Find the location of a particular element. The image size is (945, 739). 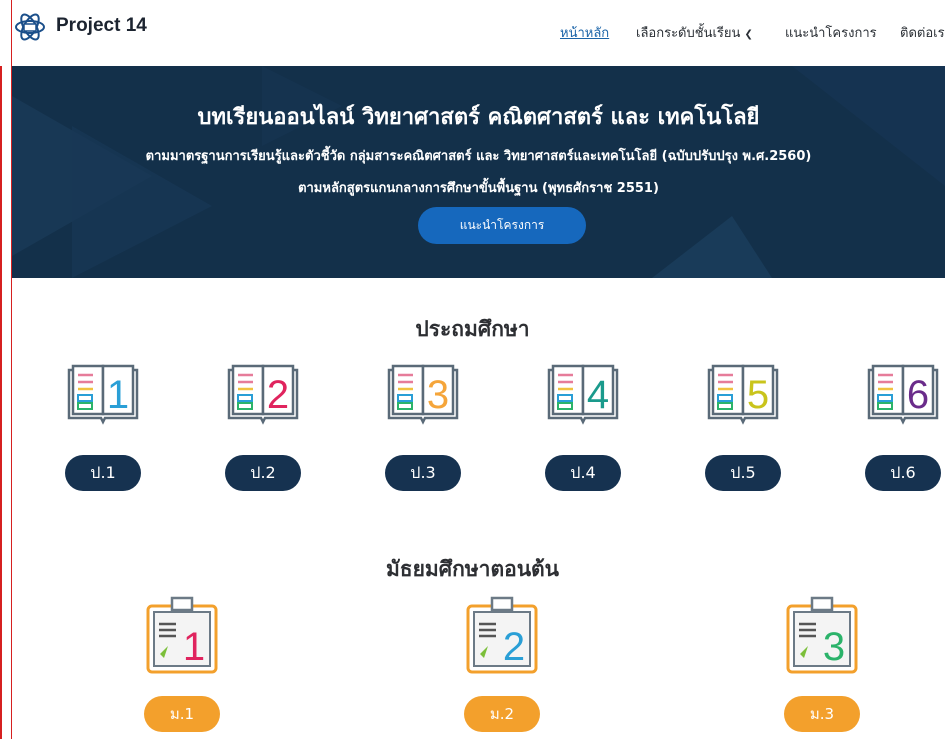

open-book-icon: 4 is located at coordinates (583, 394).